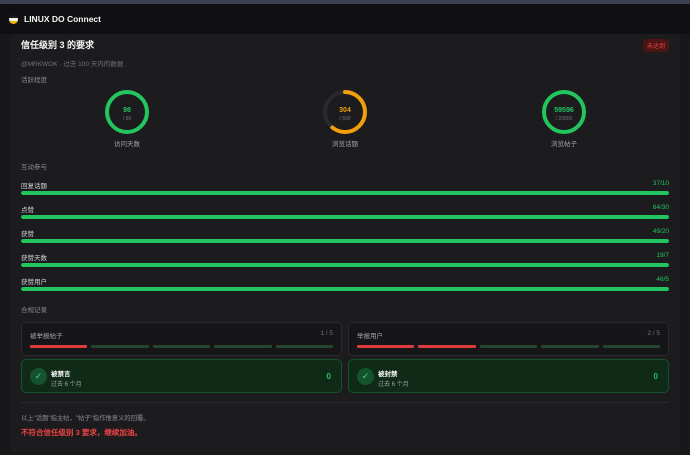  What do you see at coordinates (13, 19) in the screenshot?
I see `linuxdo-logo-icon` at bounding box center [13, 19].